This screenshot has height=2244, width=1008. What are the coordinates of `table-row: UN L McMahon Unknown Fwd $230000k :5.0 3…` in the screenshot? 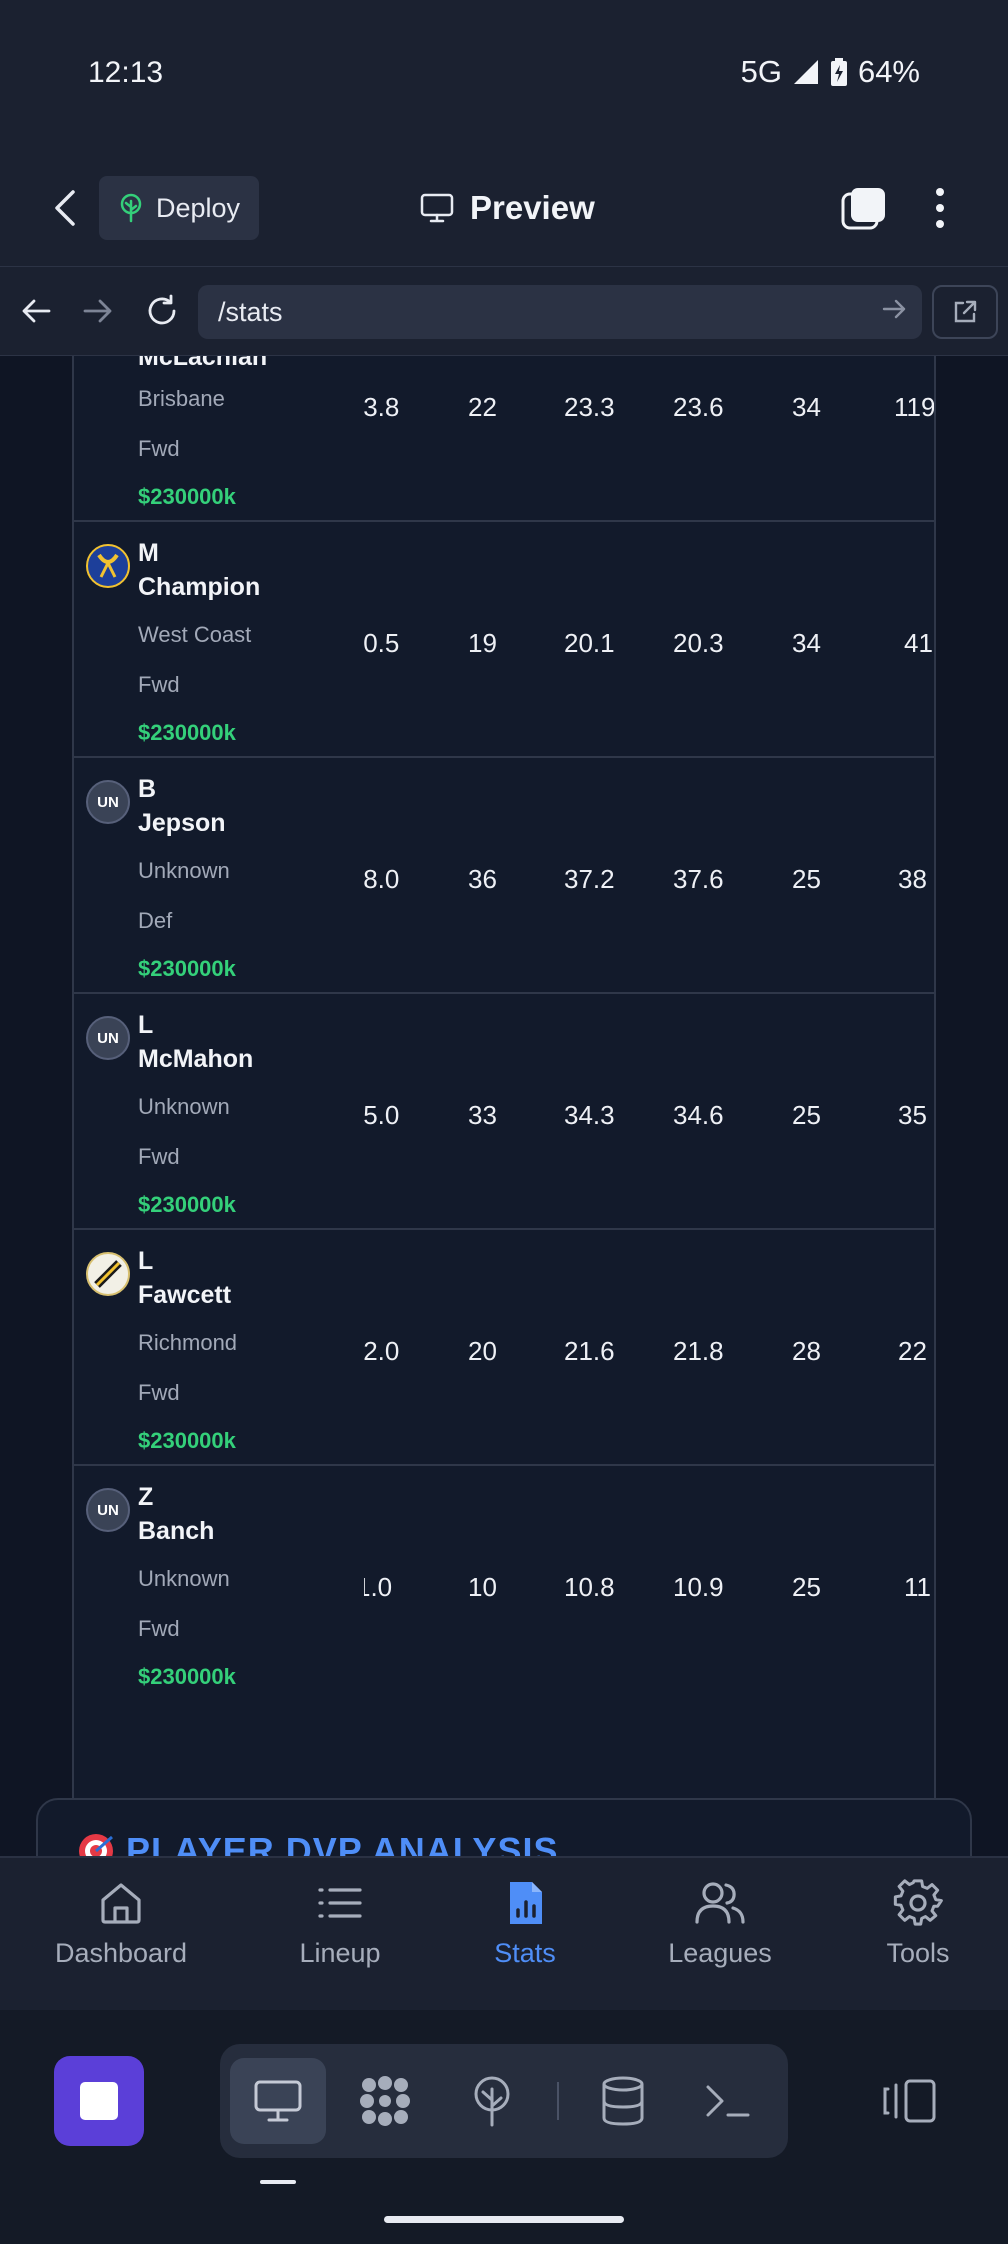 It's located at (504, 1112).